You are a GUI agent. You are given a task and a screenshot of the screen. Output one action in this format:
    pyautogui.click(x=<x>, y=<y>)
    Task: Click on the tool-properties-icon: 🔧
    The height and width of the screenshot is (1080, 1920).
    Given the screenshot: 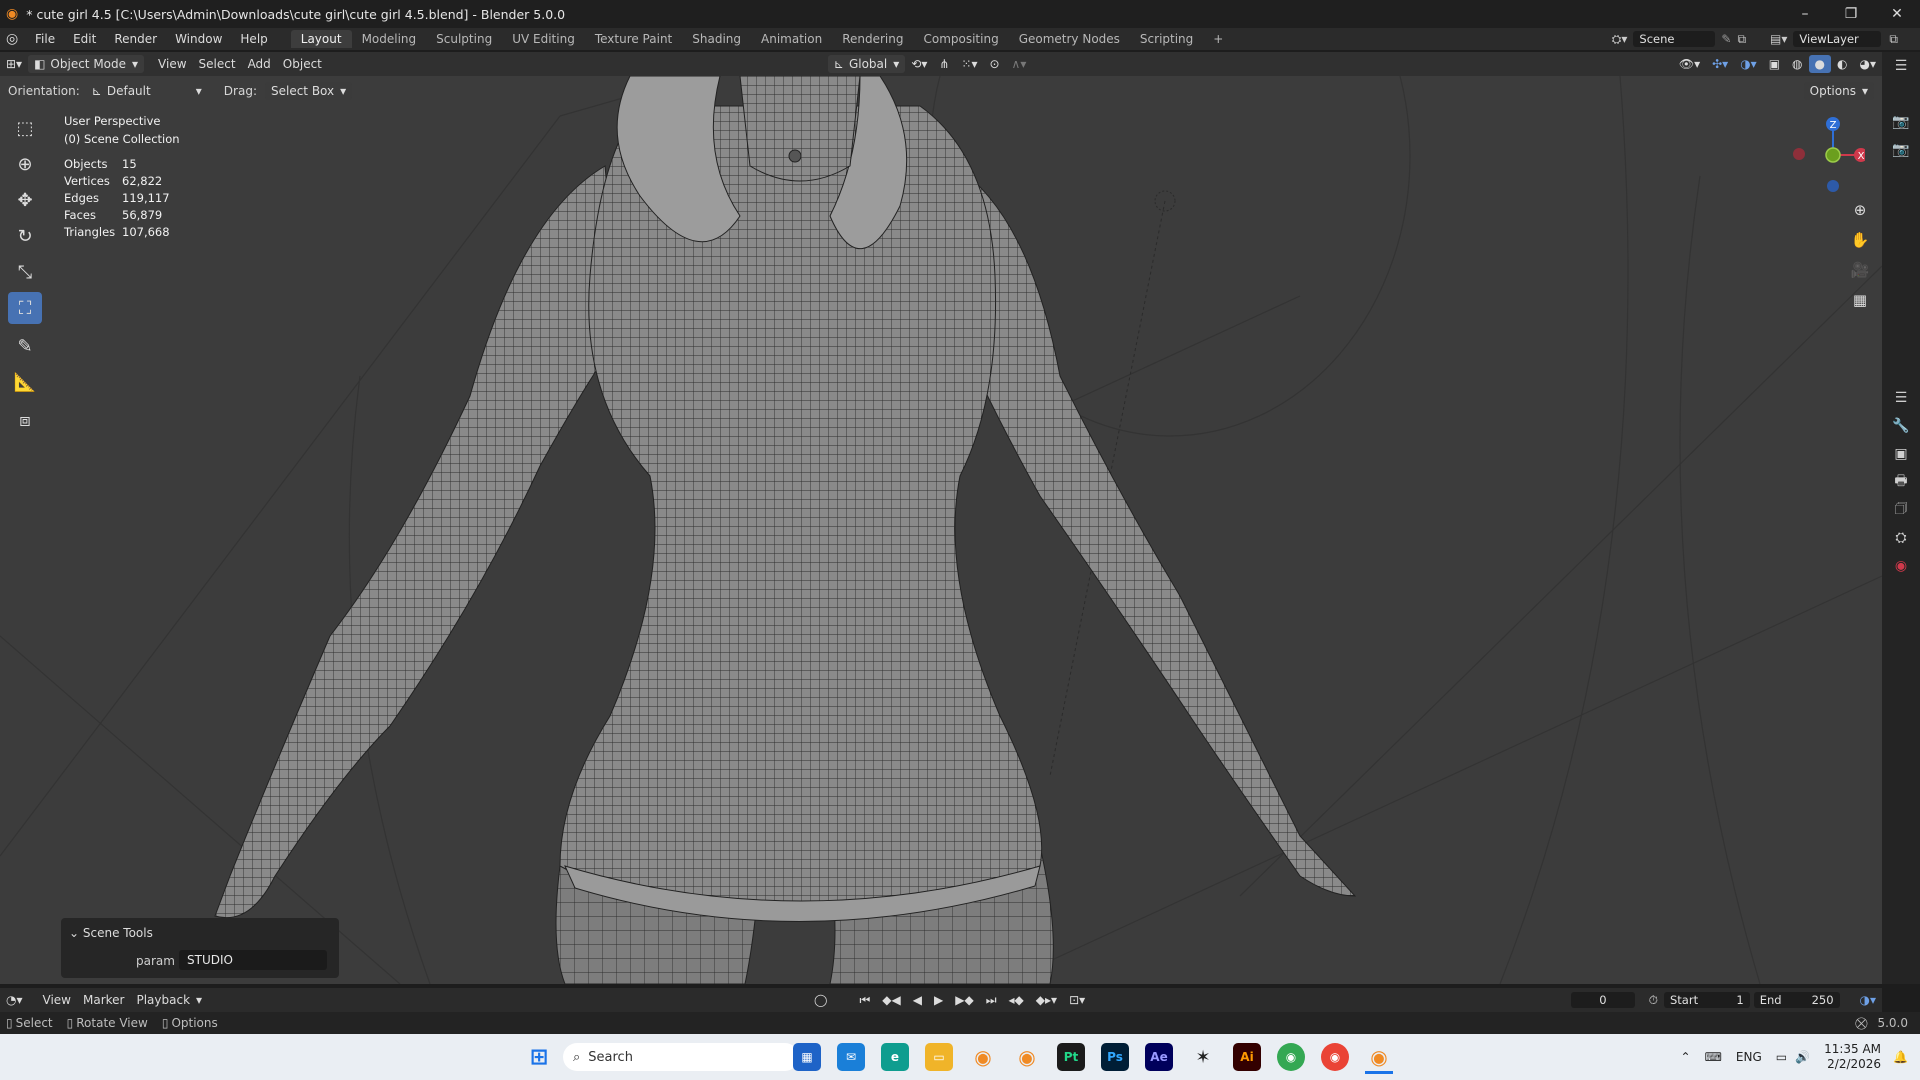 What is the action you would take?
    pyautogui.click(x=1901, y=426)
    